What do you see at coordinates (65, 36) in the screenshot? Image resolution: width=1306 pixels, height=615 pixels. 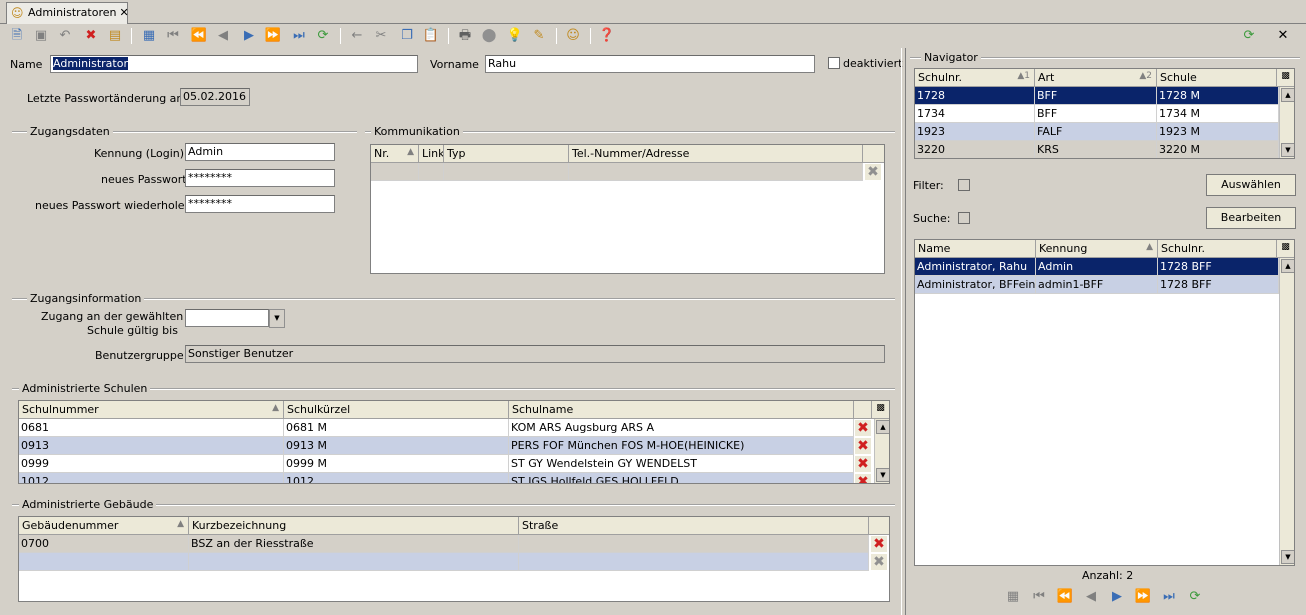 I see `undo-icon: ↶` at bounding box center [65, 36].